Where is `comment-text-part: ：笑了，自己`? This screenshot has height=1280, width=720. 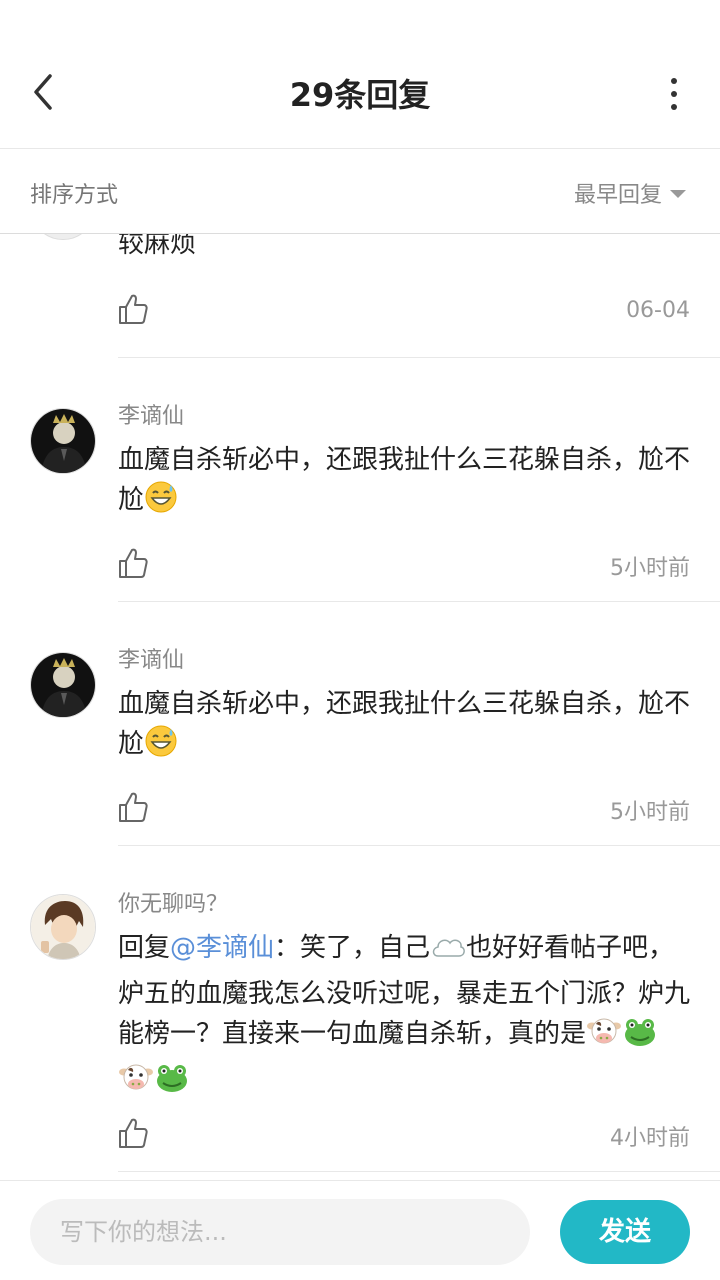
comment-text-part: ：笑了，自己 is located at coordinates (352, 948).